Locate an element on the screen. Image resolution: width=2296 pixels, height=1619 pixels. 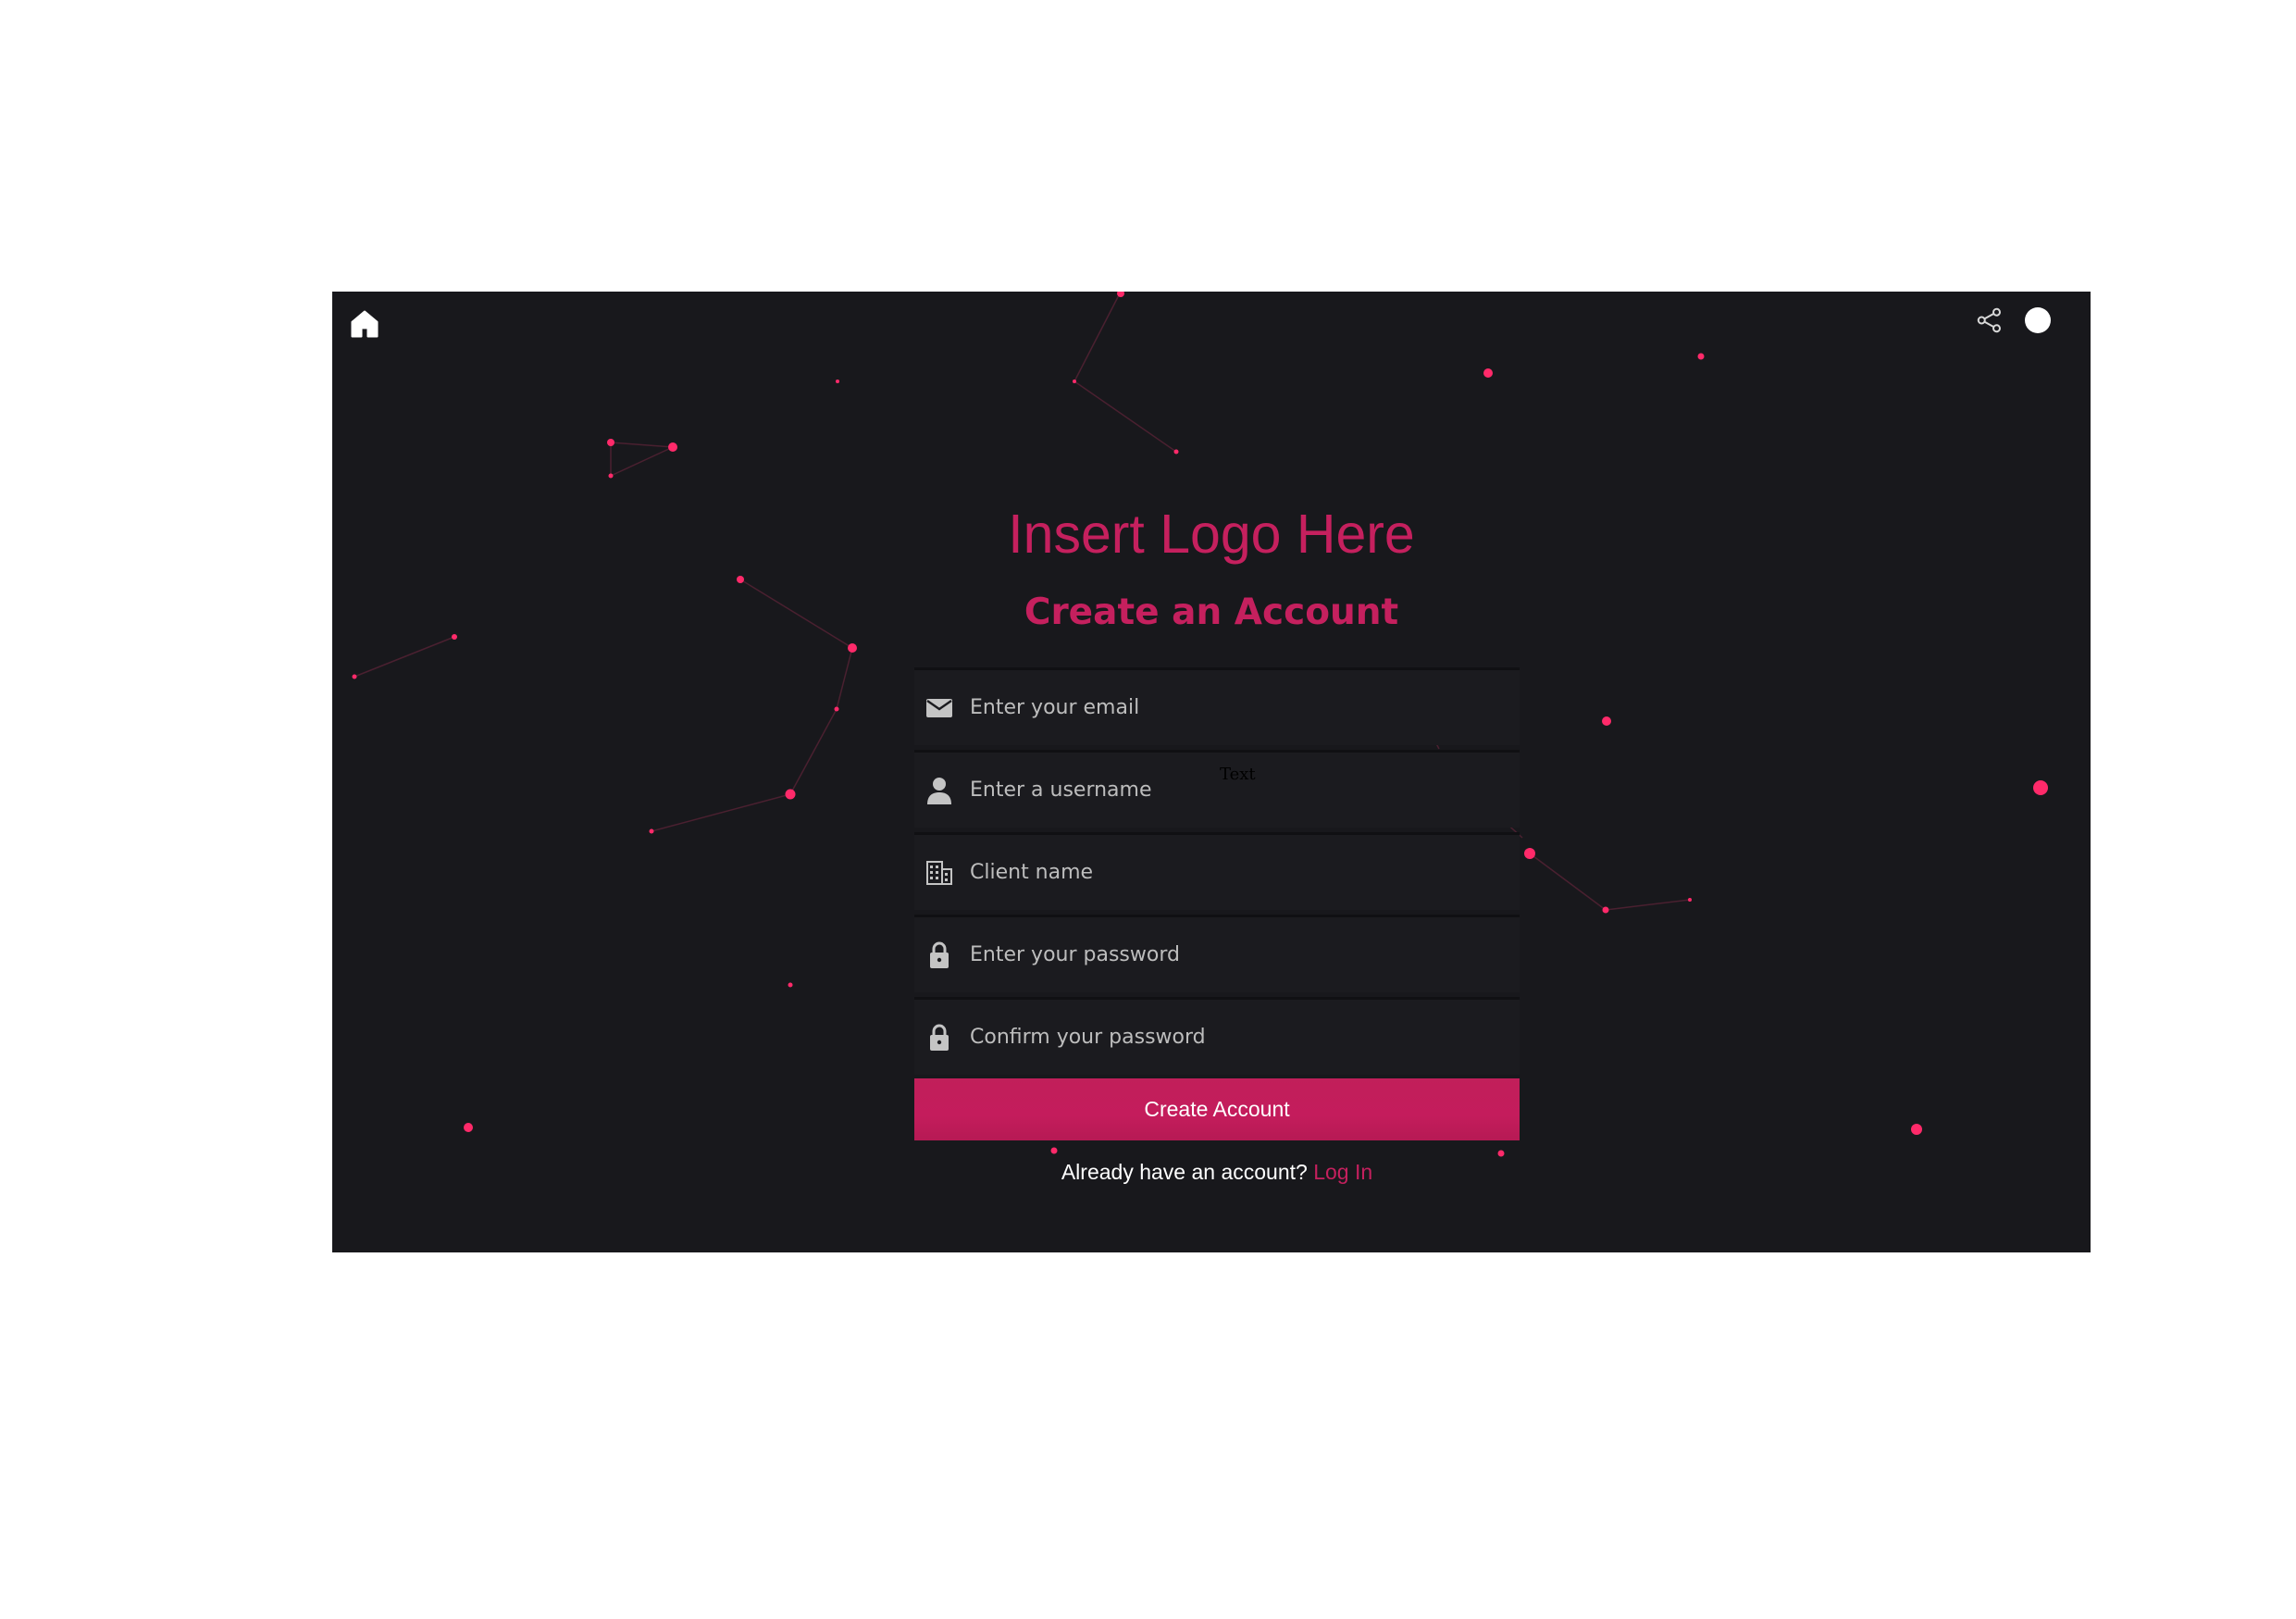
share-button is located at coordinates (1990, 321).